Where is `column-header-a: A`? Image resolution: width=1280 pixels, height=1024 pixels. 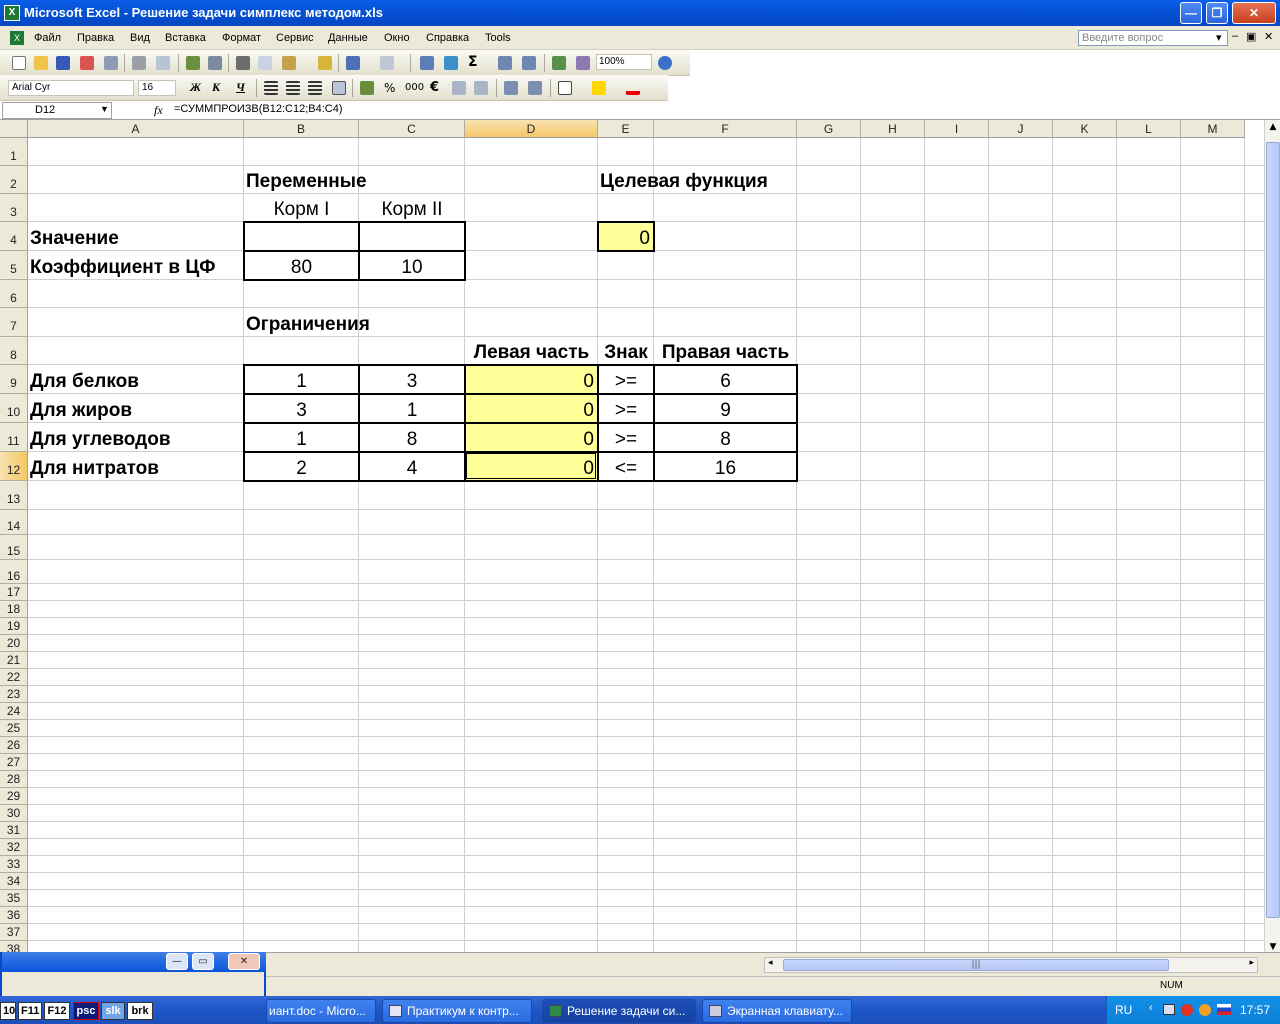
column-header-a: A is located at coordinates (136, 129).